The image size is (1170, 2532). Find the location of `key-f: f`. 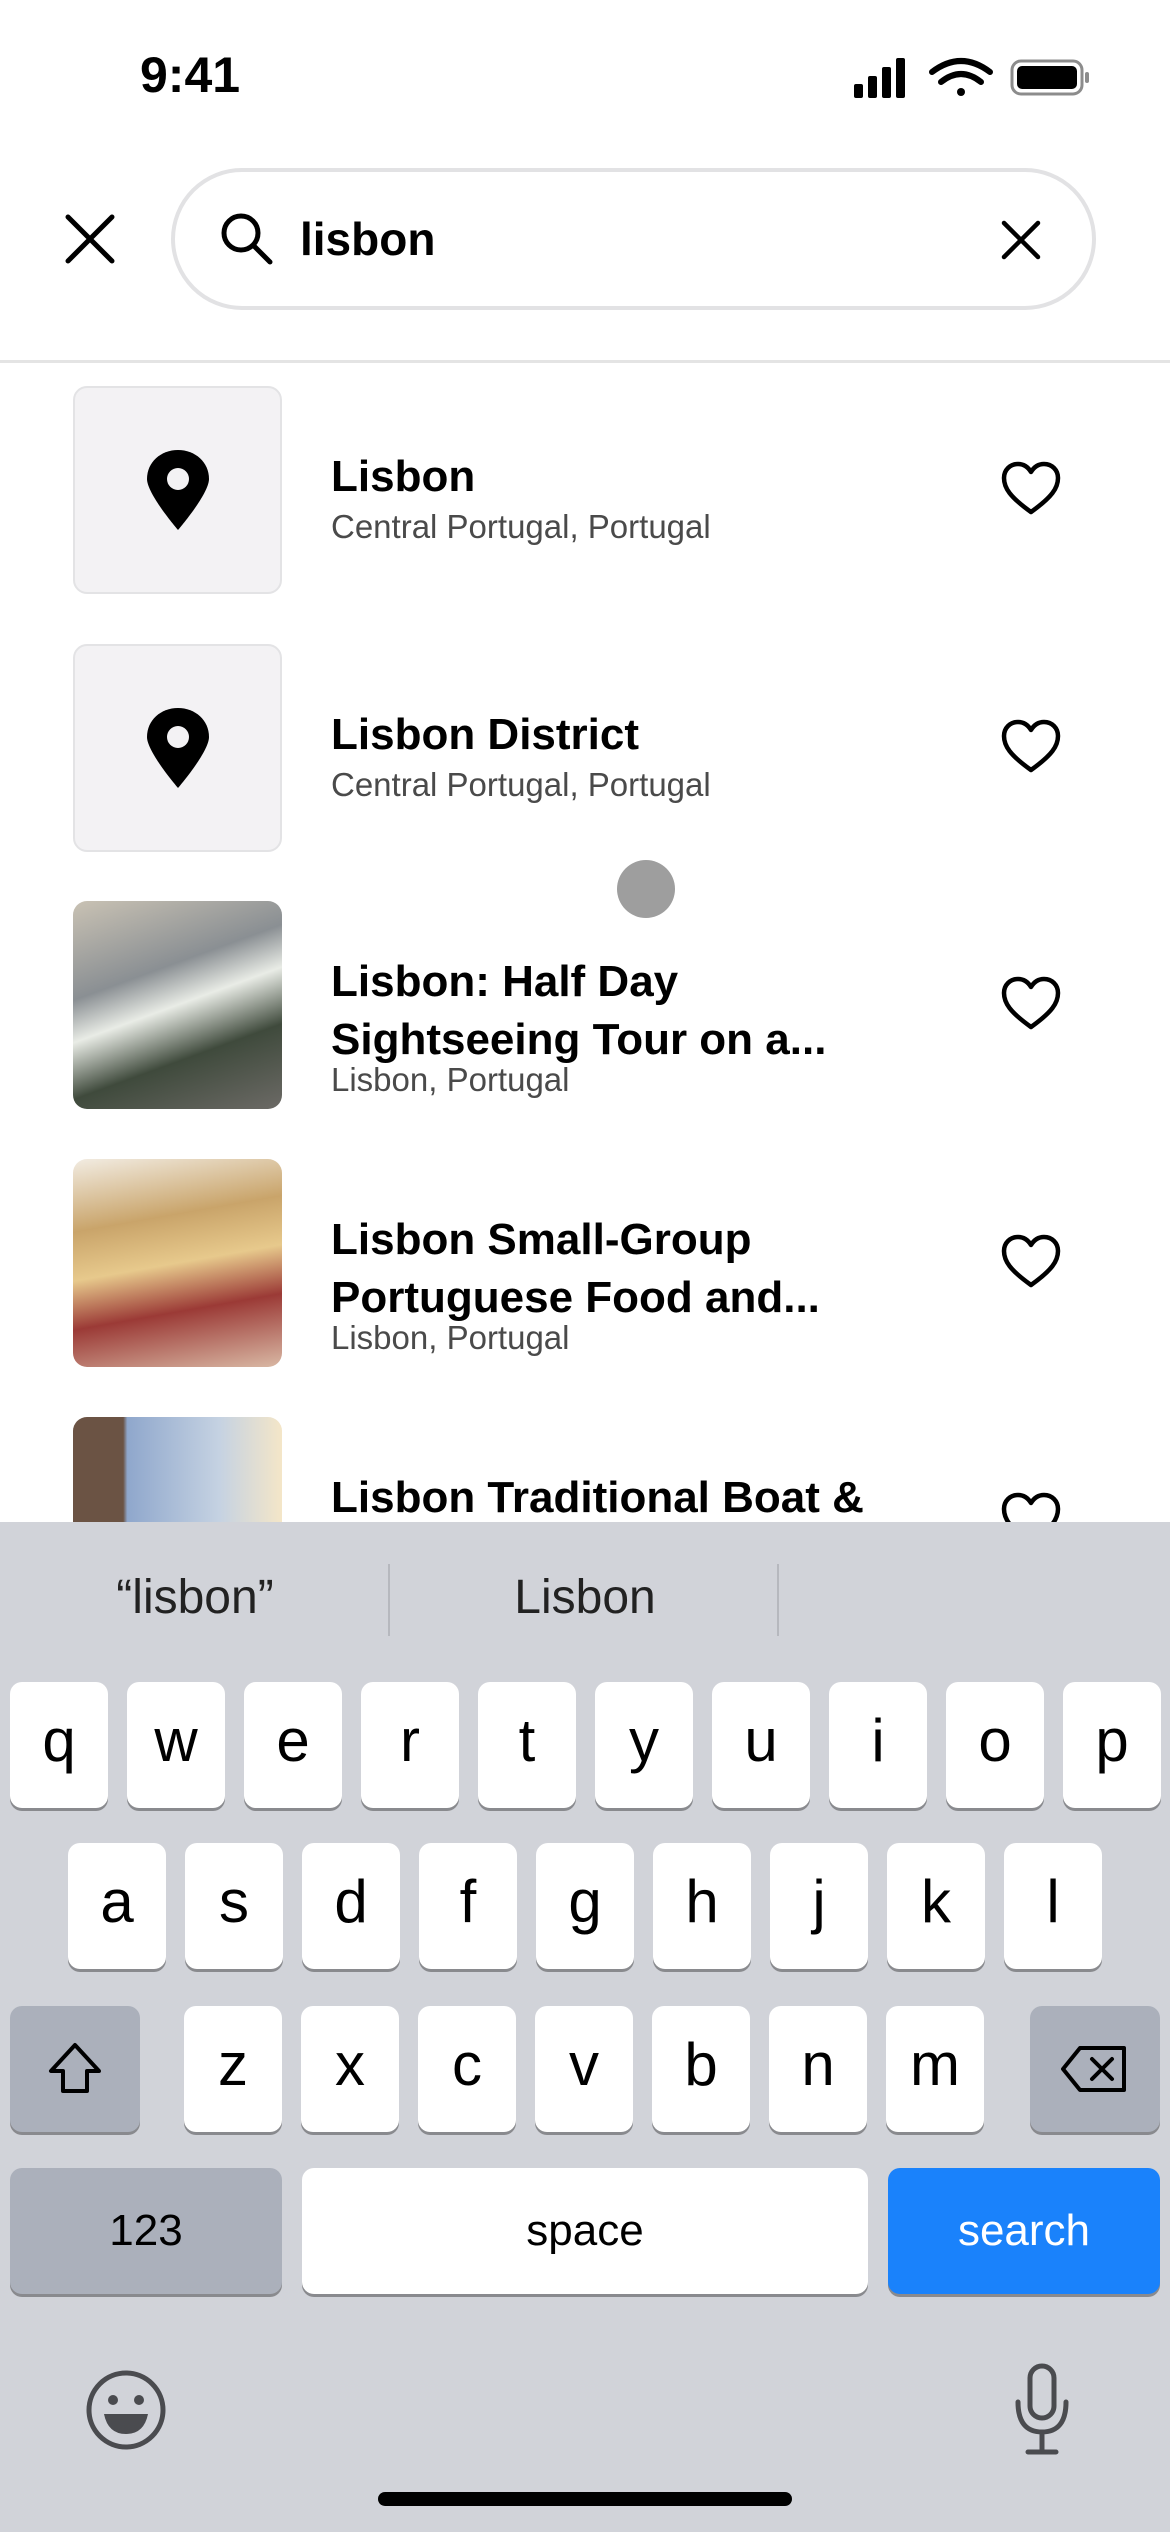

key-f: f is located at coordinates (468, 1906).